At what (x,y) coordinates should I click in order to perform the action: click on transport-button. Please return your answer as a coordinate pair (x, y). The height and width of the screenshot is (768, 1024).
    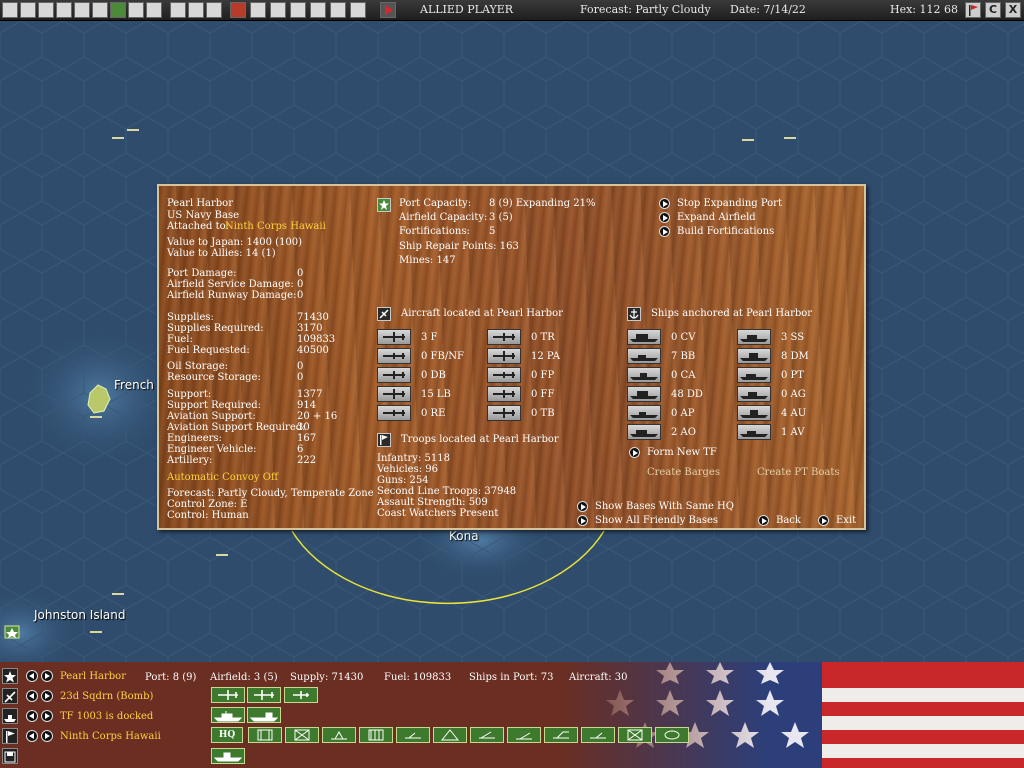
    Looking at the image, I should click on (264, 715).